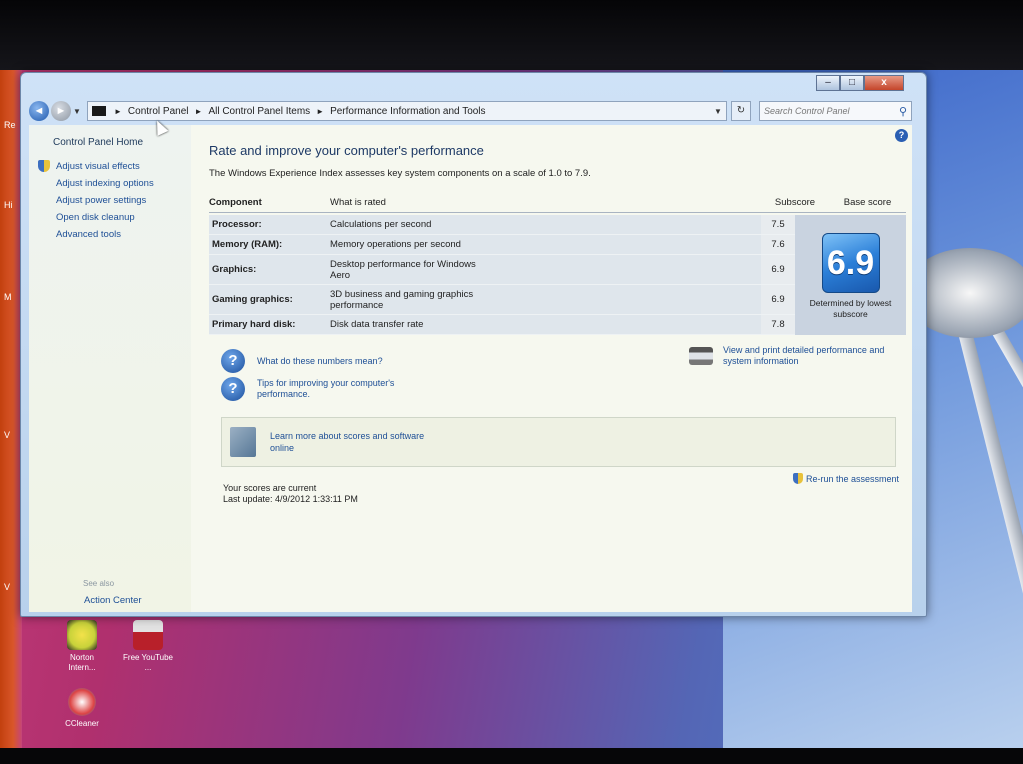  What do you see at coordinates (234, 269) in the screenshot?
I see `component-name: Graphics:` at bounding box center [234, 269].